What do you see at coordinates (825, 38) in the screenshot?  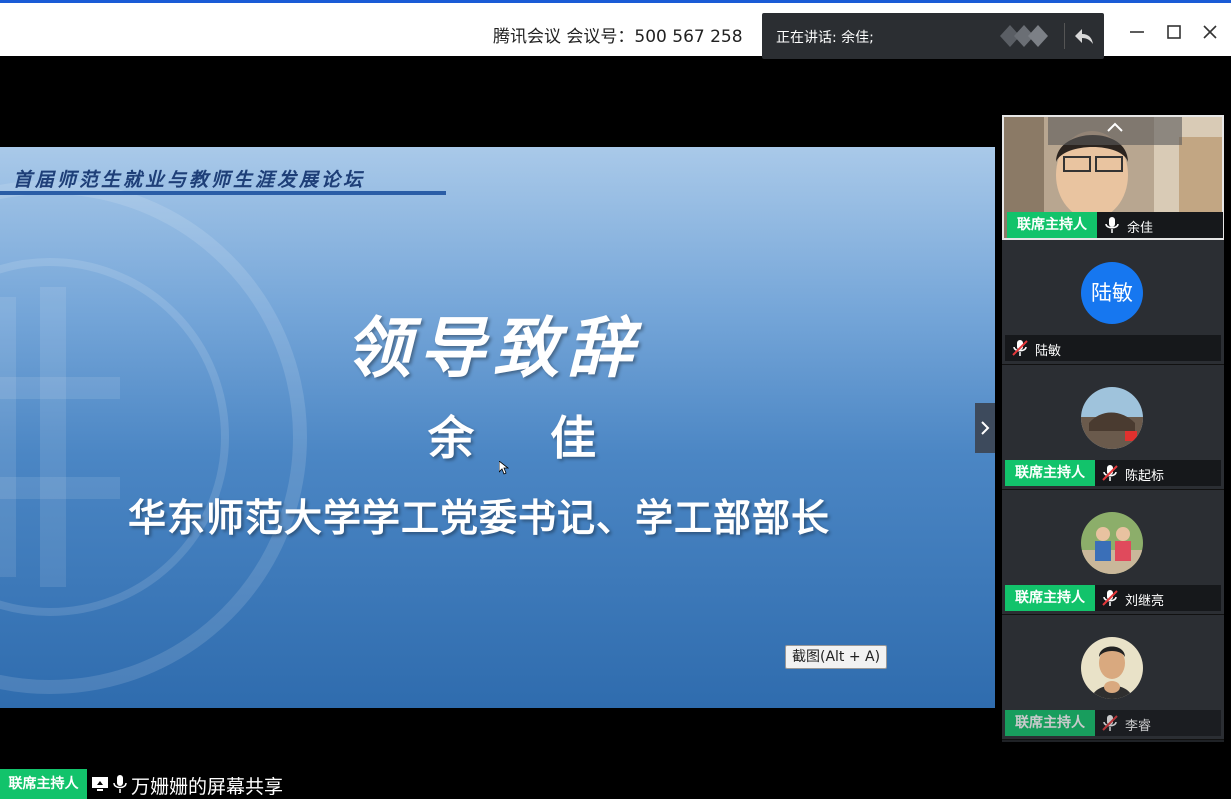 I see `speaking-label: 正在讲话: 余佳;` at bounding box center [825, 38].